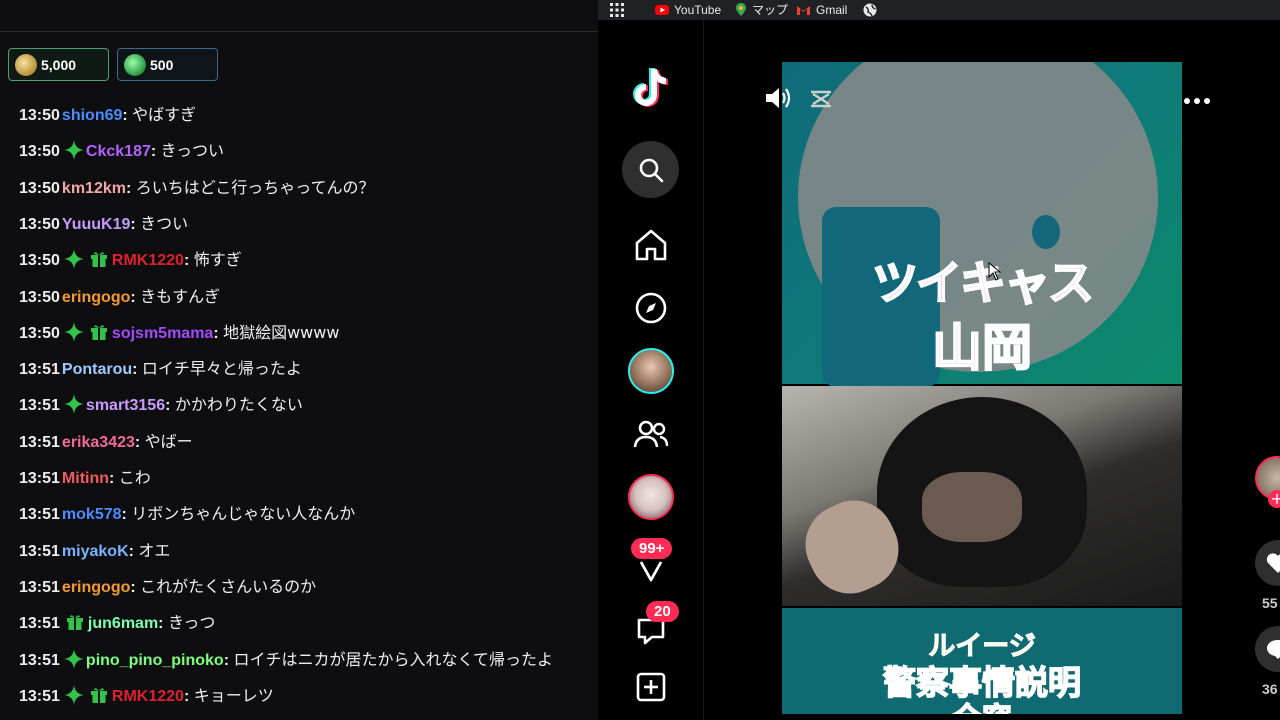 This screenshot has width=1280, height=720. I want to click on message-username: mok578, so click(92, 514).